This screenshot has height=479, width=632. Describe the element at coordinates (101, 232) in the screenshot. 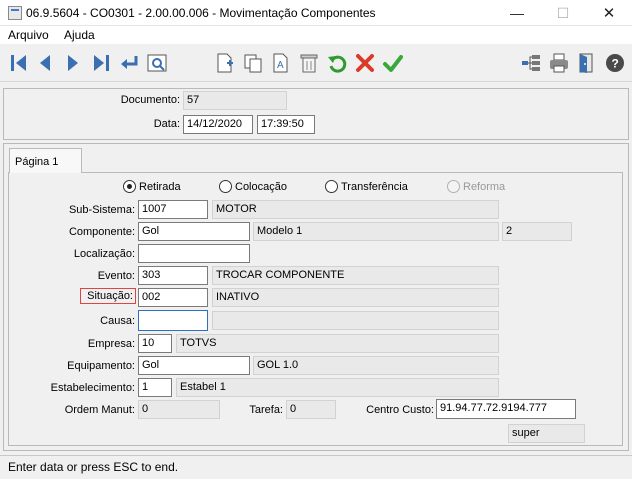

I see `componente-label: Componente:` at that location.